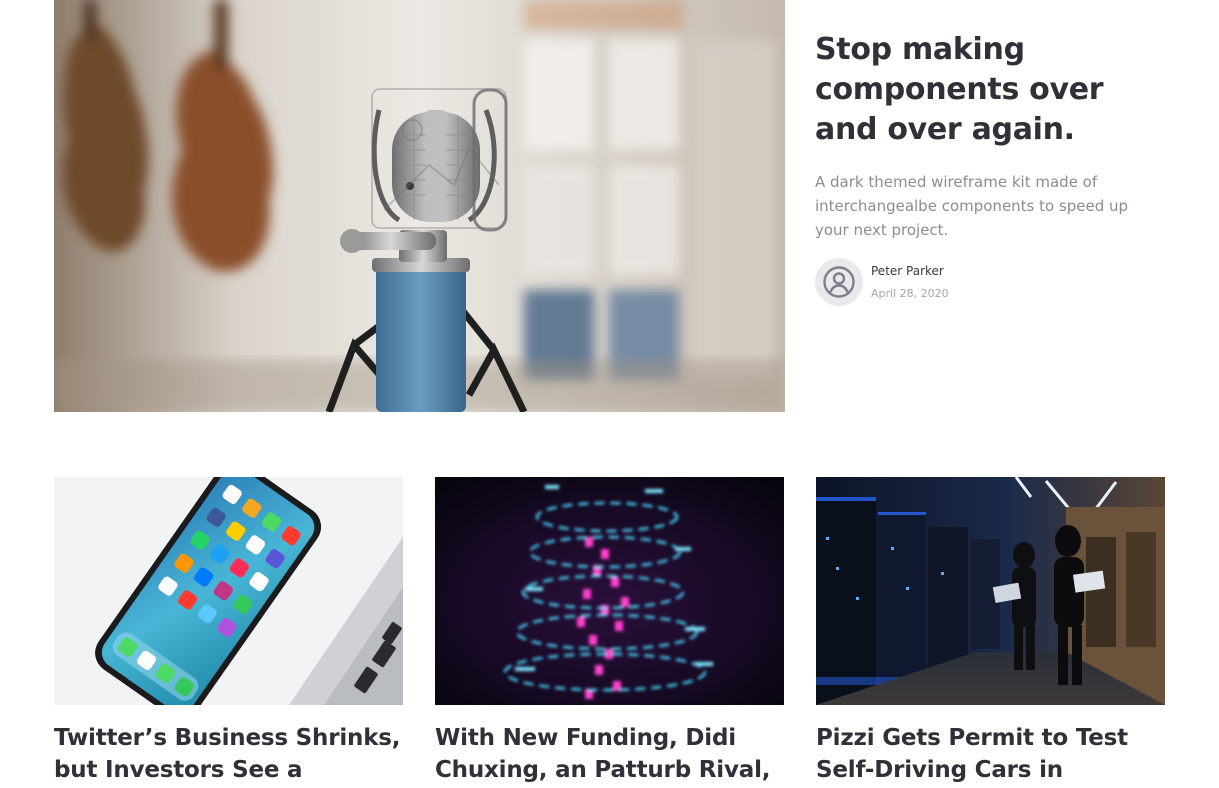  I want to click on author-meta: Peter Parker April 28, 2020, so click(910, 282).